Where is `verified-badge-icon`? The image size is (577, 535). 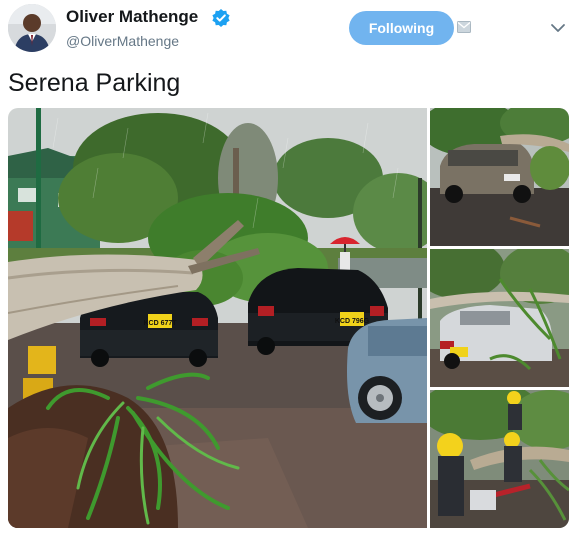 verified-badge-icon is located at coordinates (221, 18).